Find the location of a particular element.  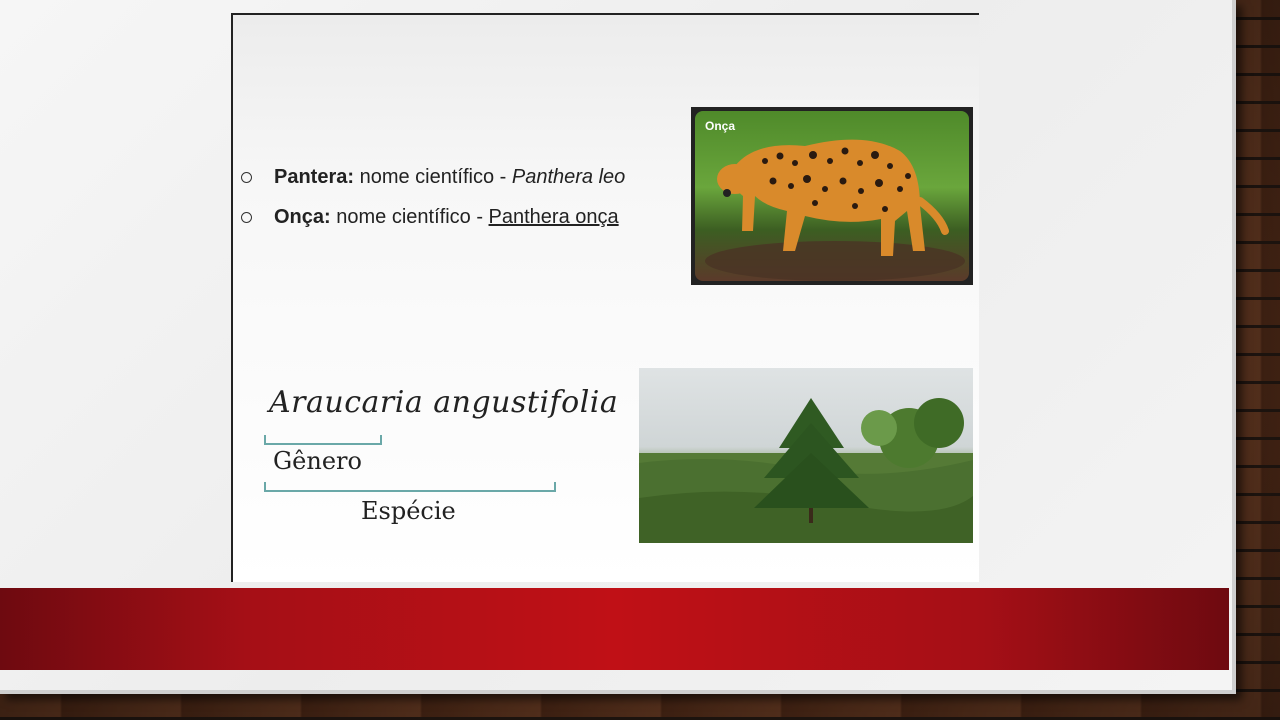

jaguar-photo-label: Onça is located at coordinates (720, 126).